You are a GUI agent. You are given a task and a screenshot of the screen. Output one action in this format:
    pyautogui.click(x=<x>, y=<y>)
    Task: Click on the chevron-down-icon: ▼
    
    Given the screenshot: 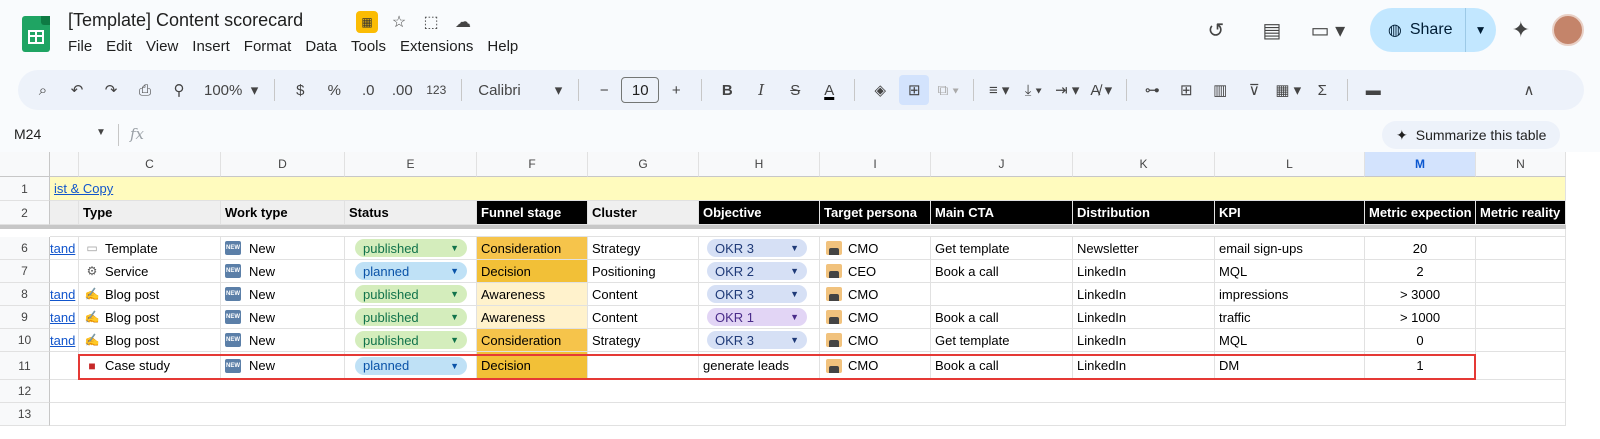 What is the action you would take?
    pyautogui.click(x=101, y=132)
    